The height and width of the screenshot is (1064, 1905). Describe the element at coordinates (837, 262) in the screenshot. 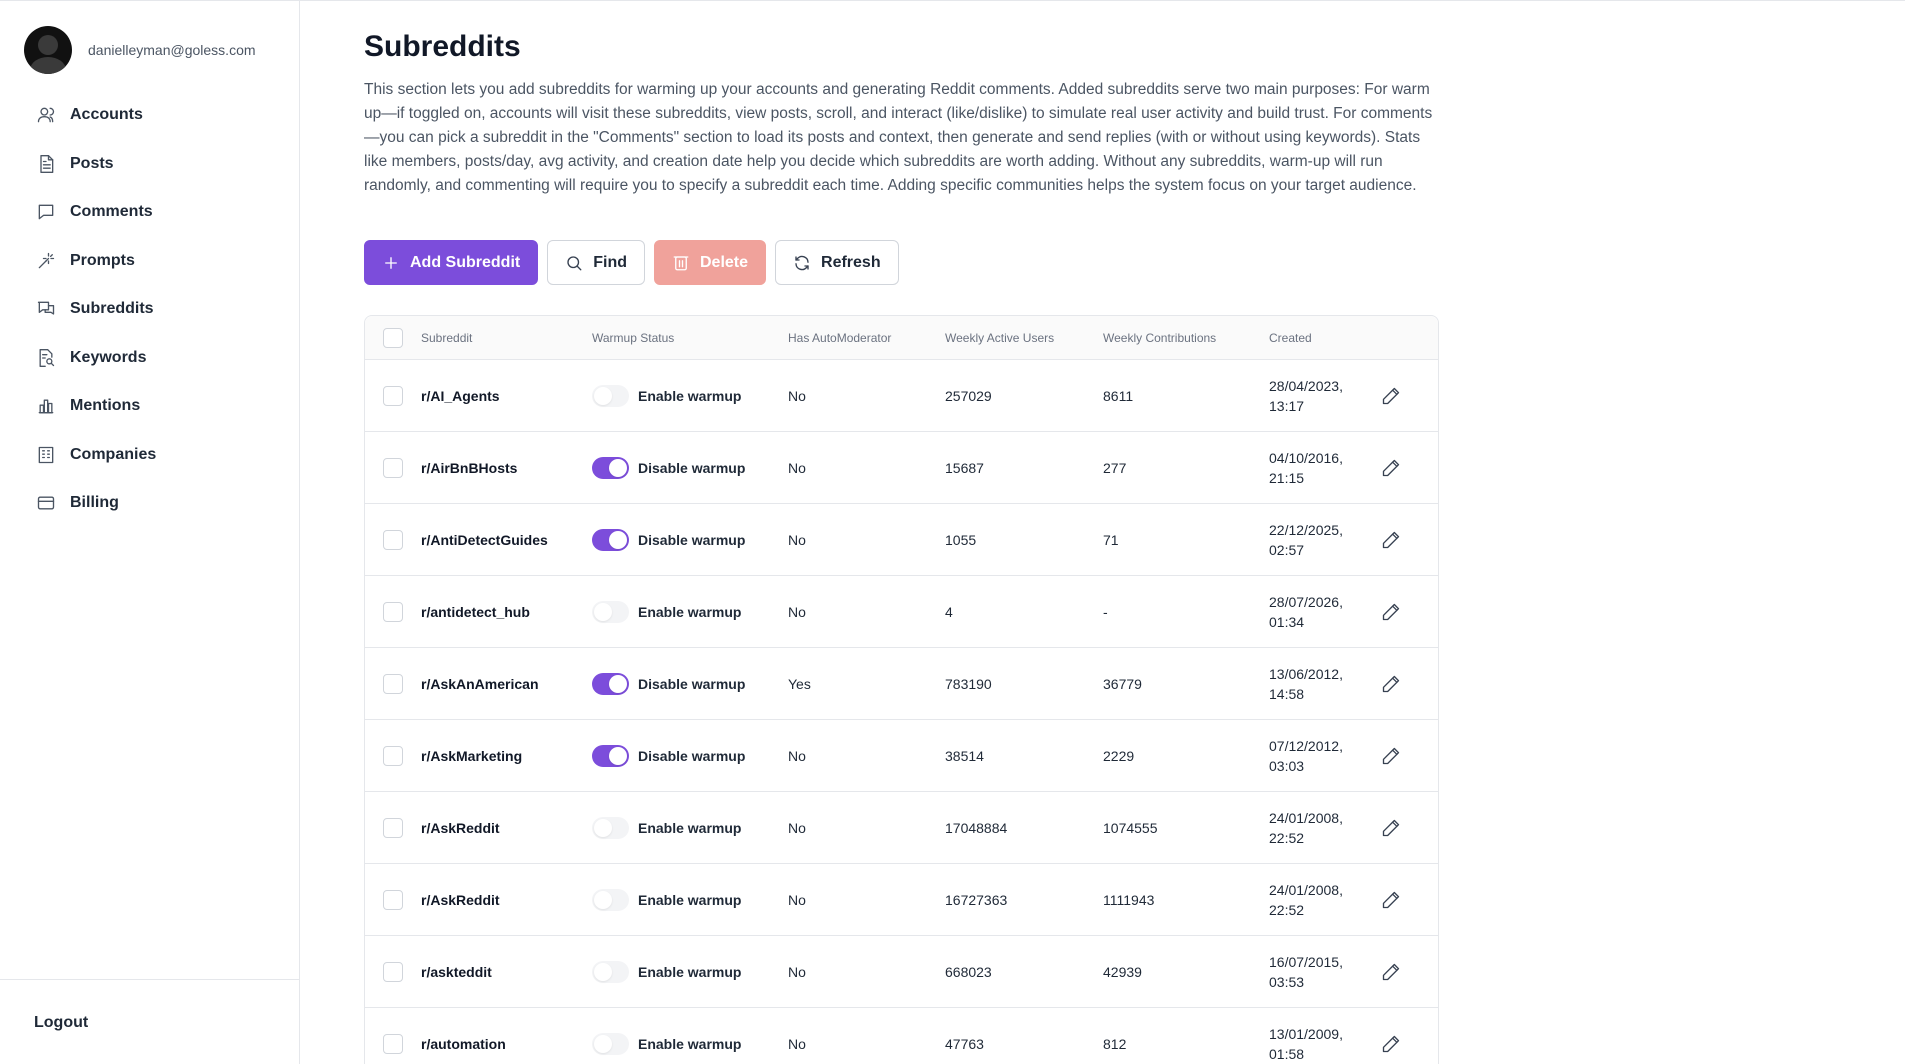

I see `refresh-button: Refresh` at that location.